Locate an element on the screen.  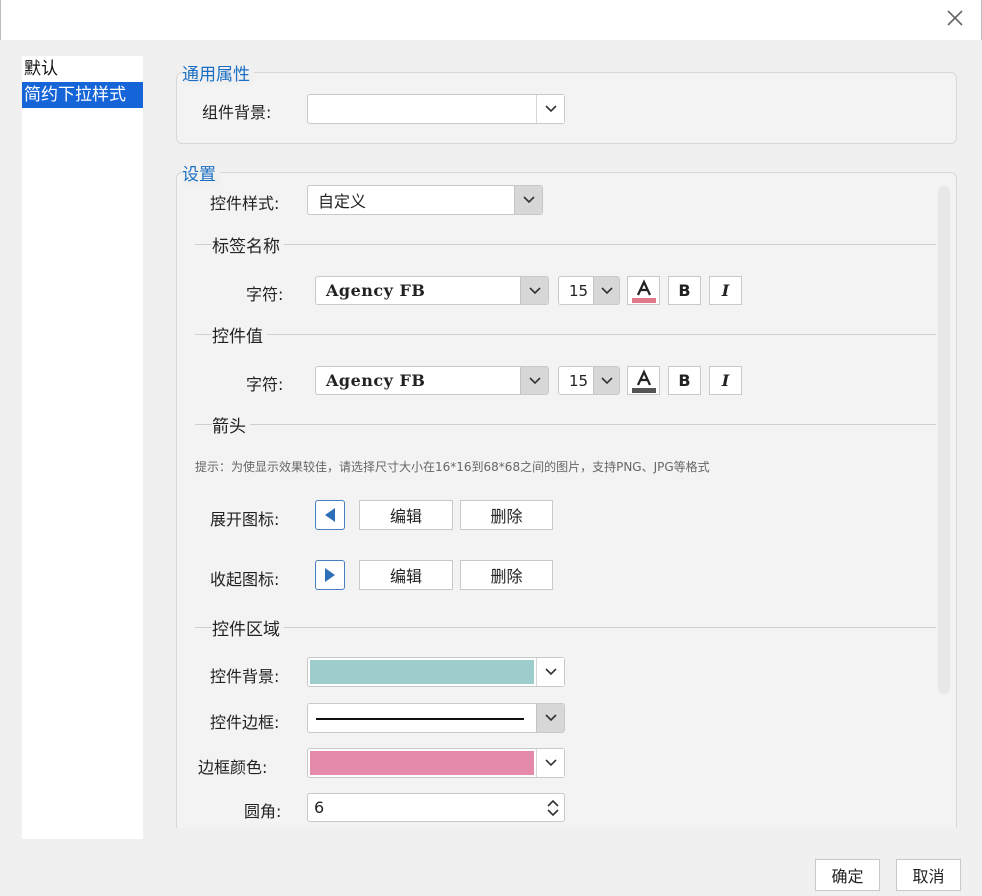
arrow-section-title: 箭头 is located at coordinates (231, 424).